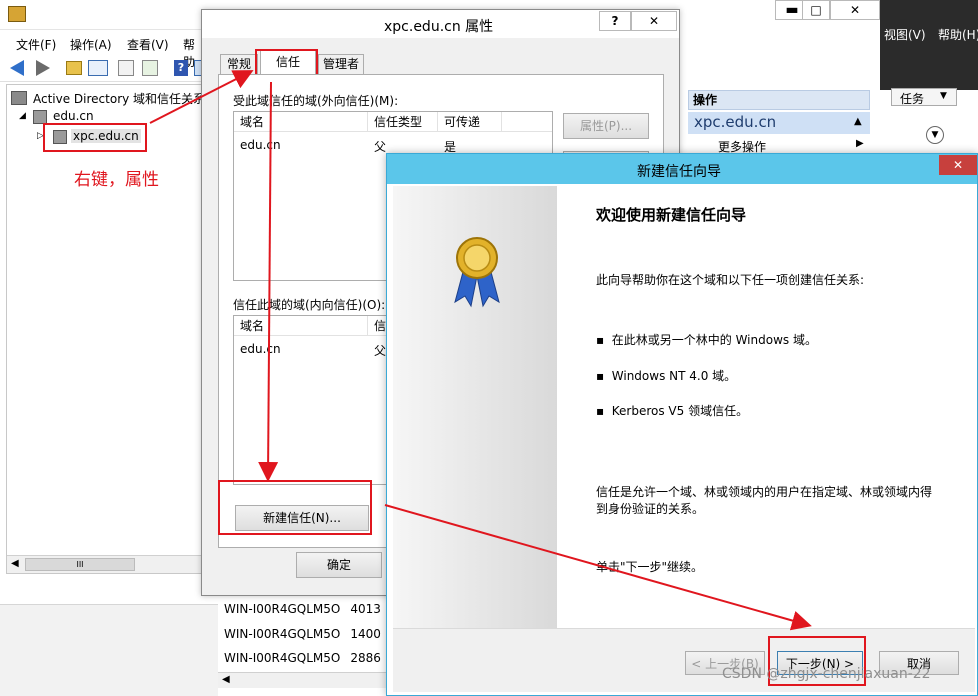  I want to click on wizard-intro: 此向导帮助你在这个域和以下任一项创建信任关系:, so click(730, 280).